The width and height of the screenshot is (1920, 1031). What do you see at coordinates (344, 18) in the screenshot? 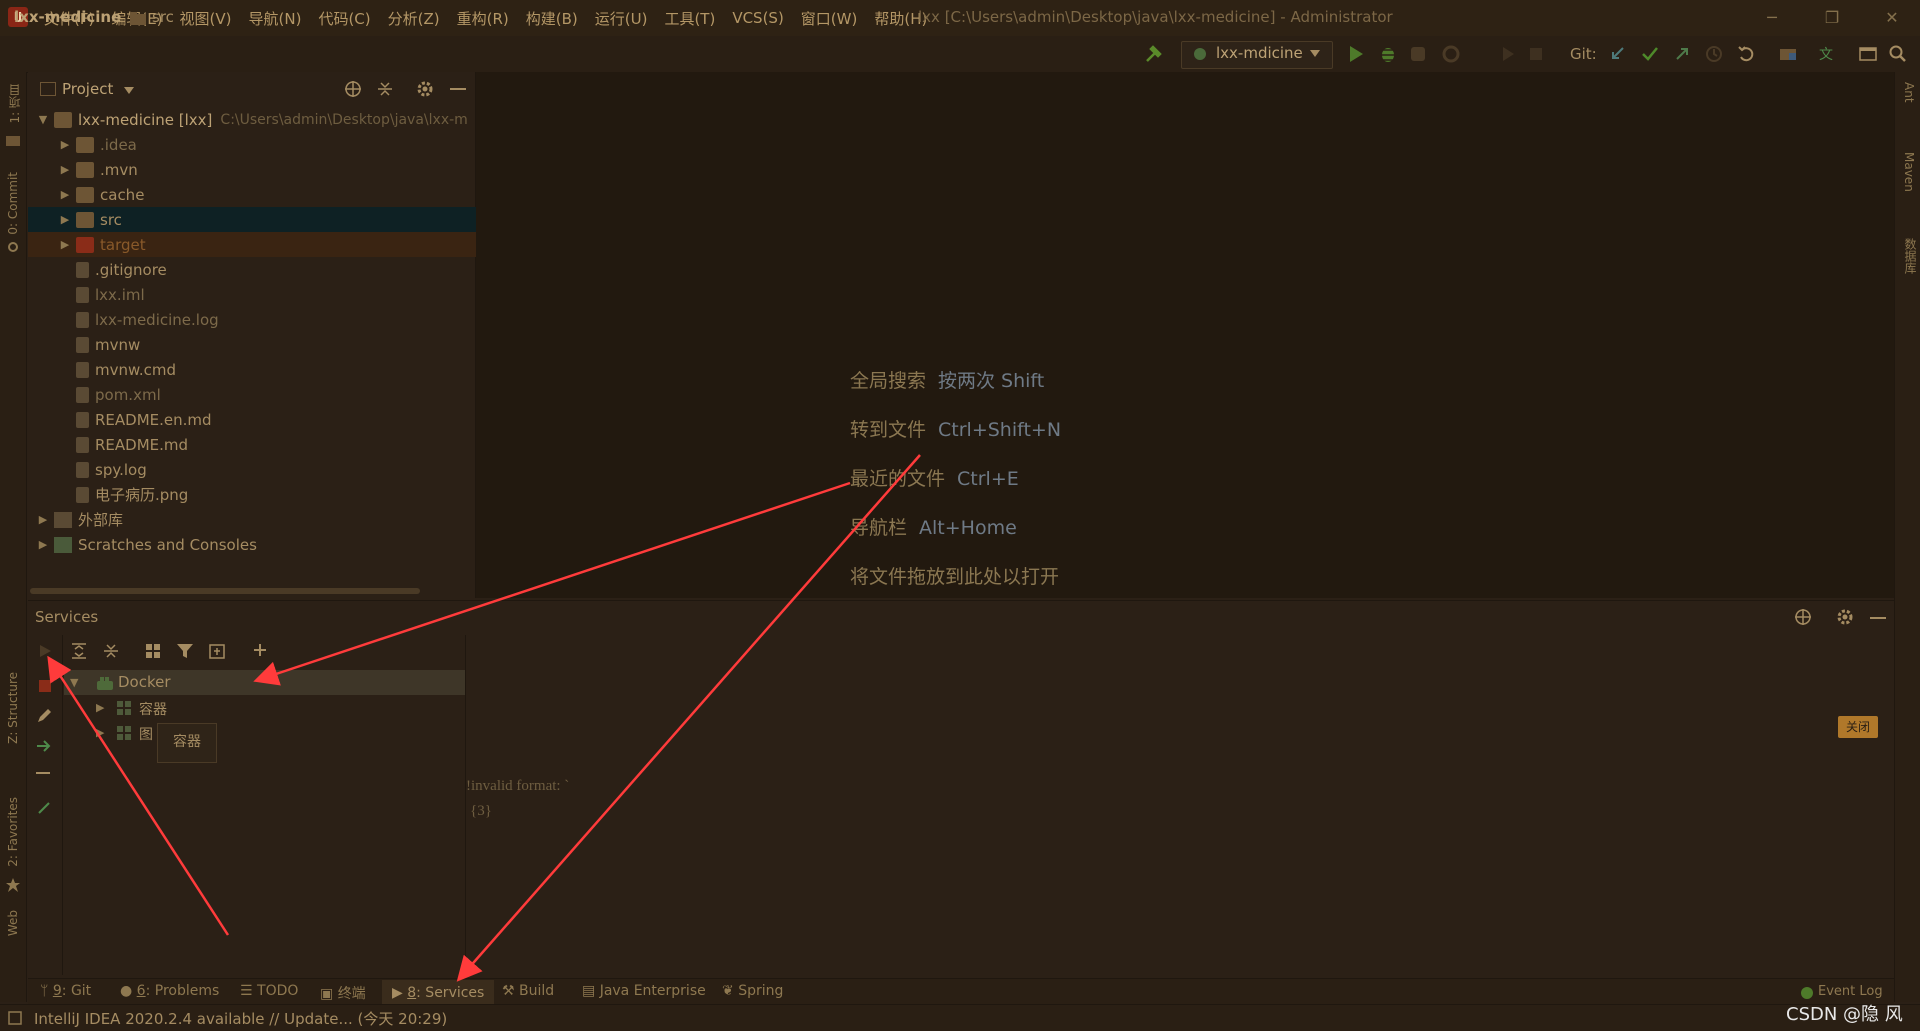
I see `menu-code: 代码(C)` at bounding box center [344, 18].